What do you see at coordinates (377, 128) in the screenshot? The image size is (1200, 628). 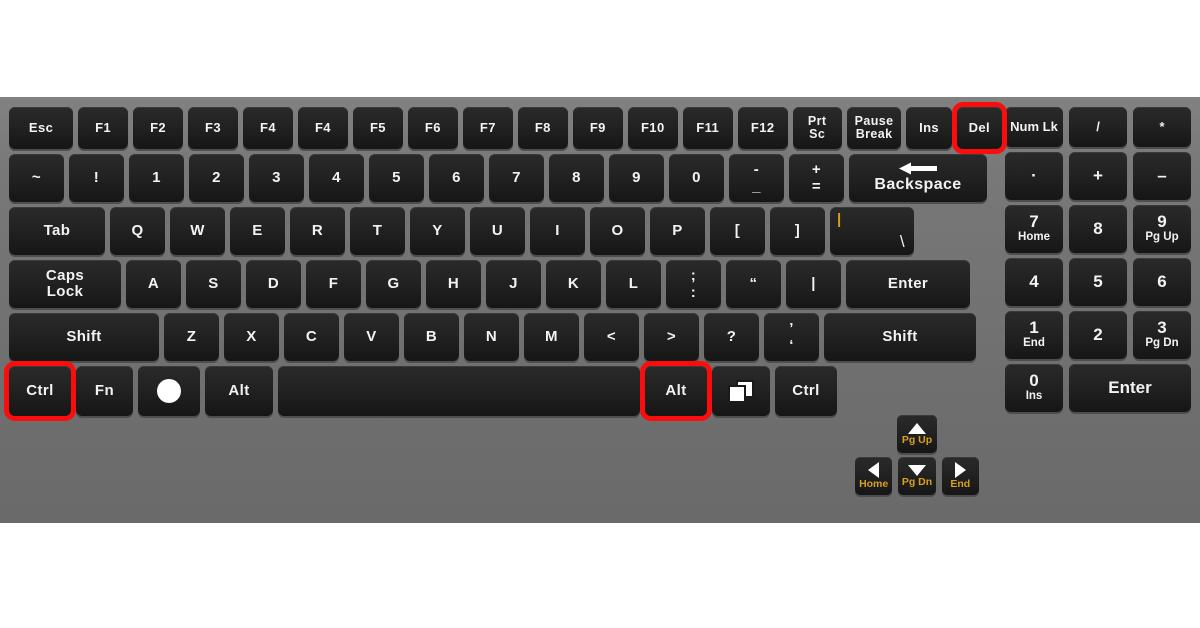 I see `key-f5: F5` at bounding box center [377, 128].